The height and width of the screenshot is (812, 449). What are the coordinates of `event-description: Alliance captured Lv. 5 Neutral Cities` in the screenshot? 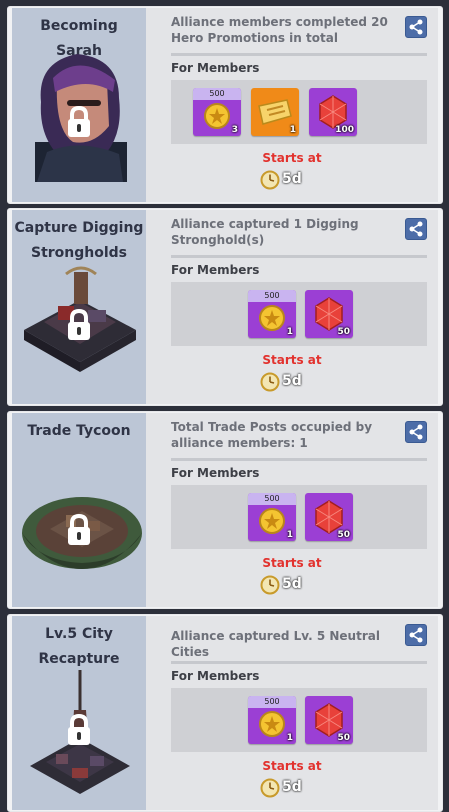 It's located at (275, 644).